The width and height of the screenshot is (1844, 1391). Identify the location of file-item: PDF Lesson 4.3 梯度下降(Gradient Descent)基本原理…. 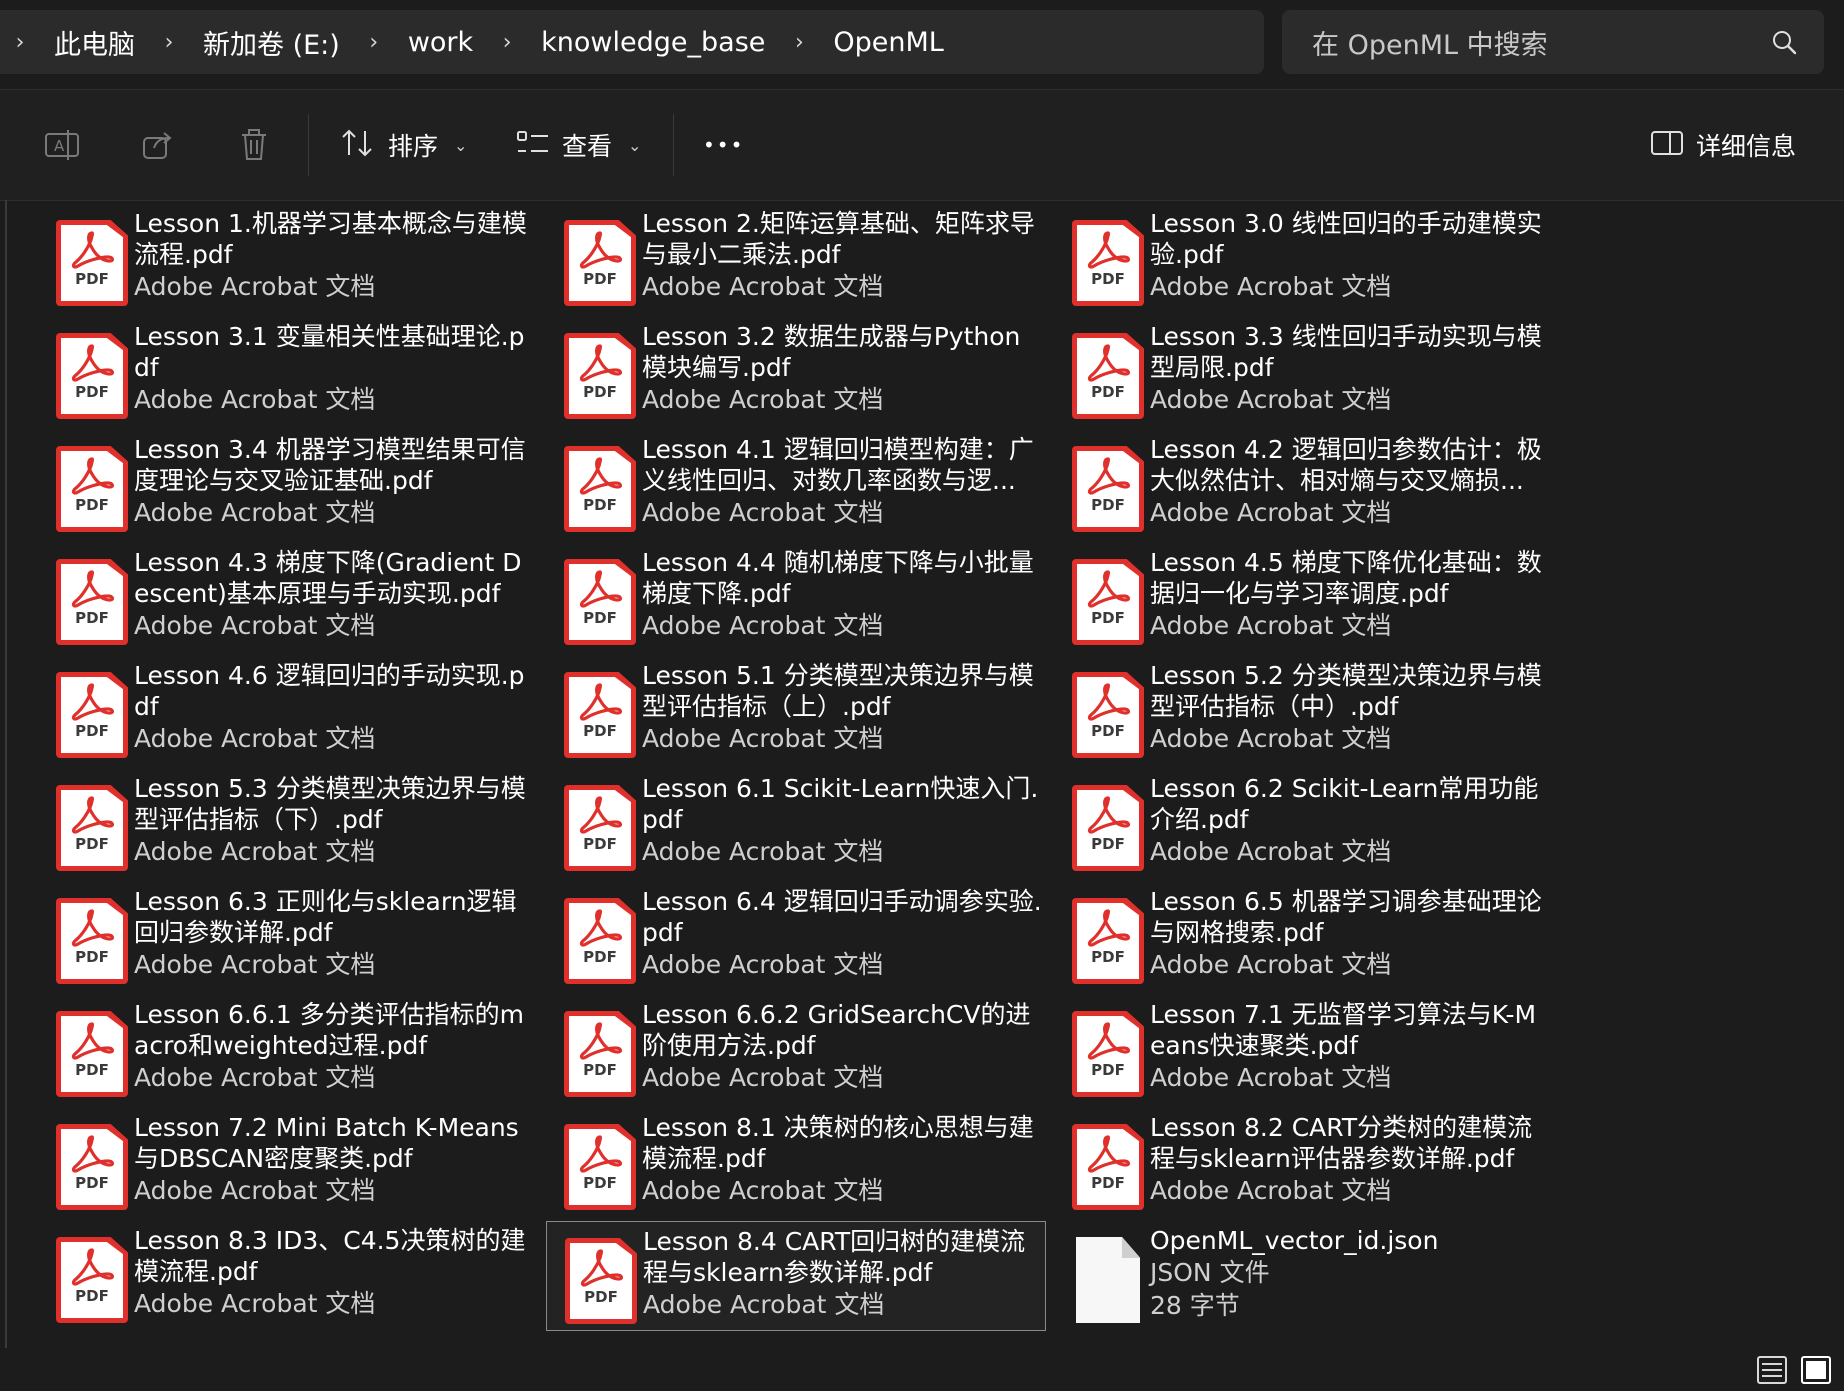
(288, 598).